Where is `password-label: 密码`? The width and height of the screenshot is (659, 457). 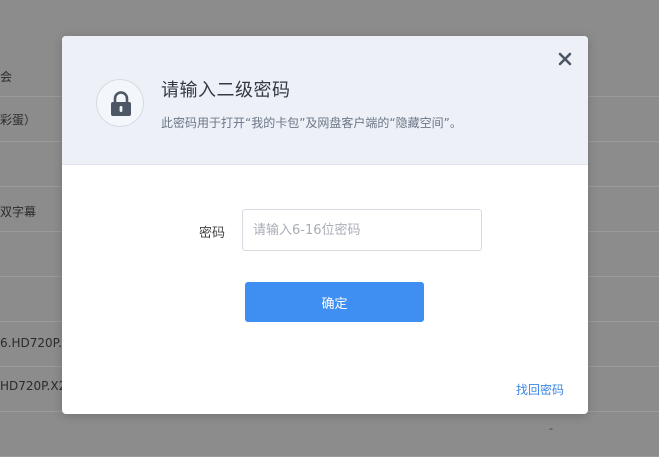 password-label: 密码 is located at coordinates (212, 233).